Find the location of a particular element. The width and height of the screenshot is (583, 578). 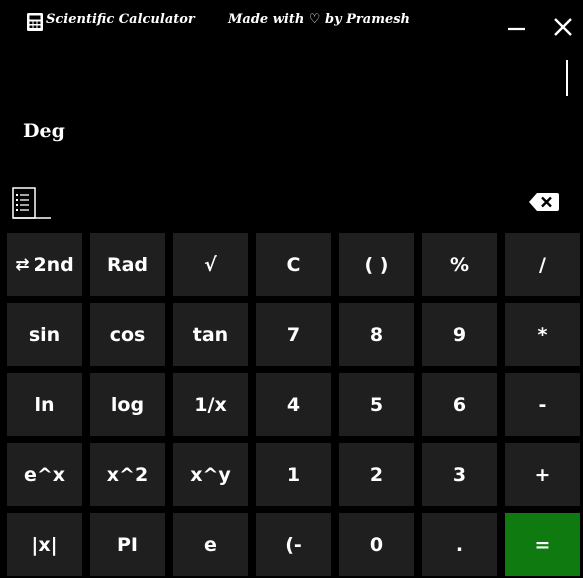

digit-4-button: 4 is located at coordinates (293, 404).